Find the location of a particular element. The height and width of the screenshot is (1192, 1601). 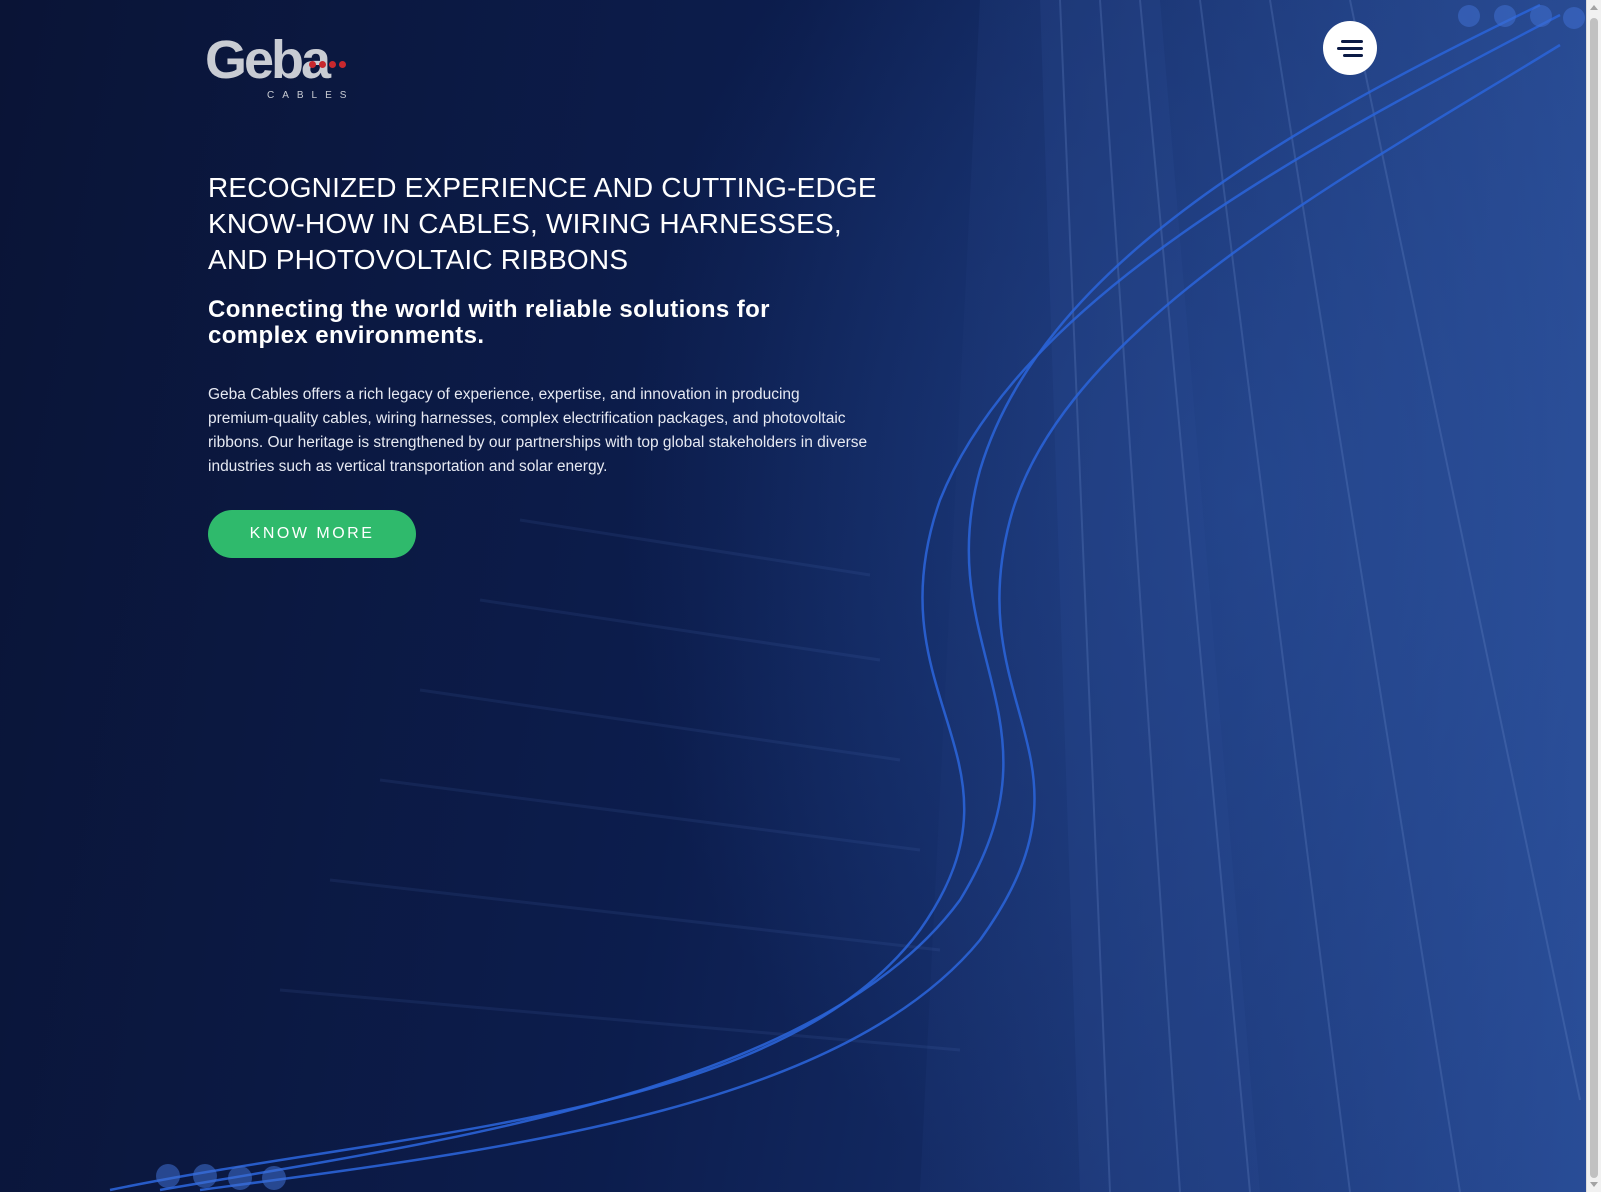

logo-subtitle: CABLES is located at coordinates (311, 95).